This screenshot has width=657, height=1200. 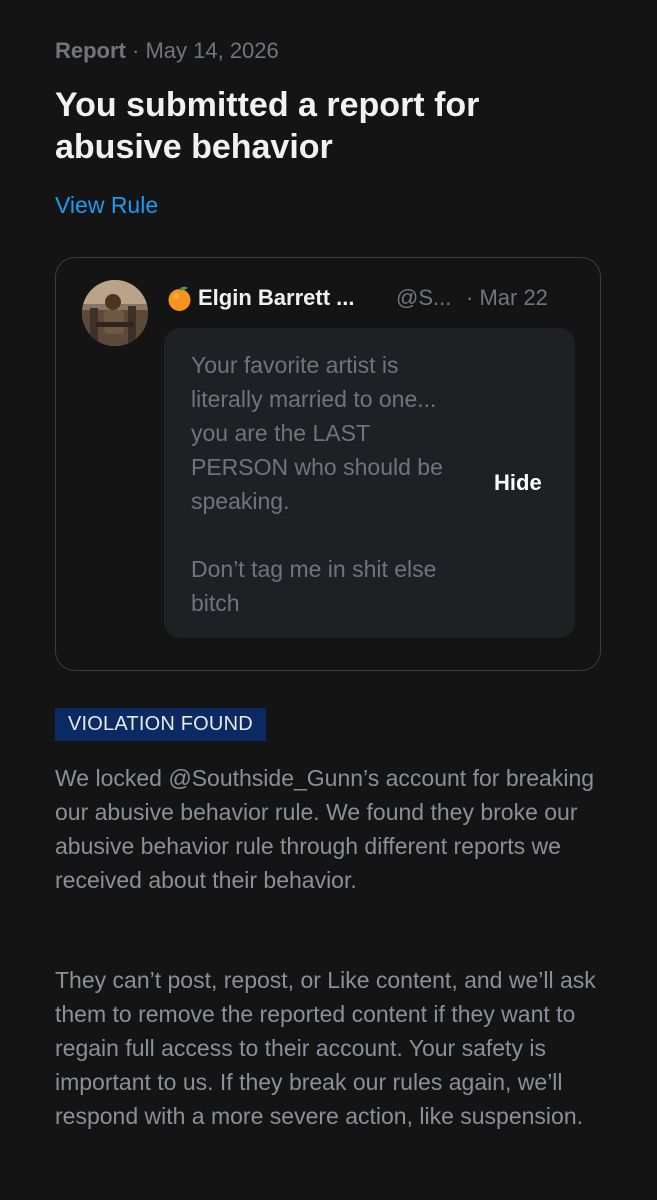 I want to click on report-kind: Report, so click(x=90, y=50).